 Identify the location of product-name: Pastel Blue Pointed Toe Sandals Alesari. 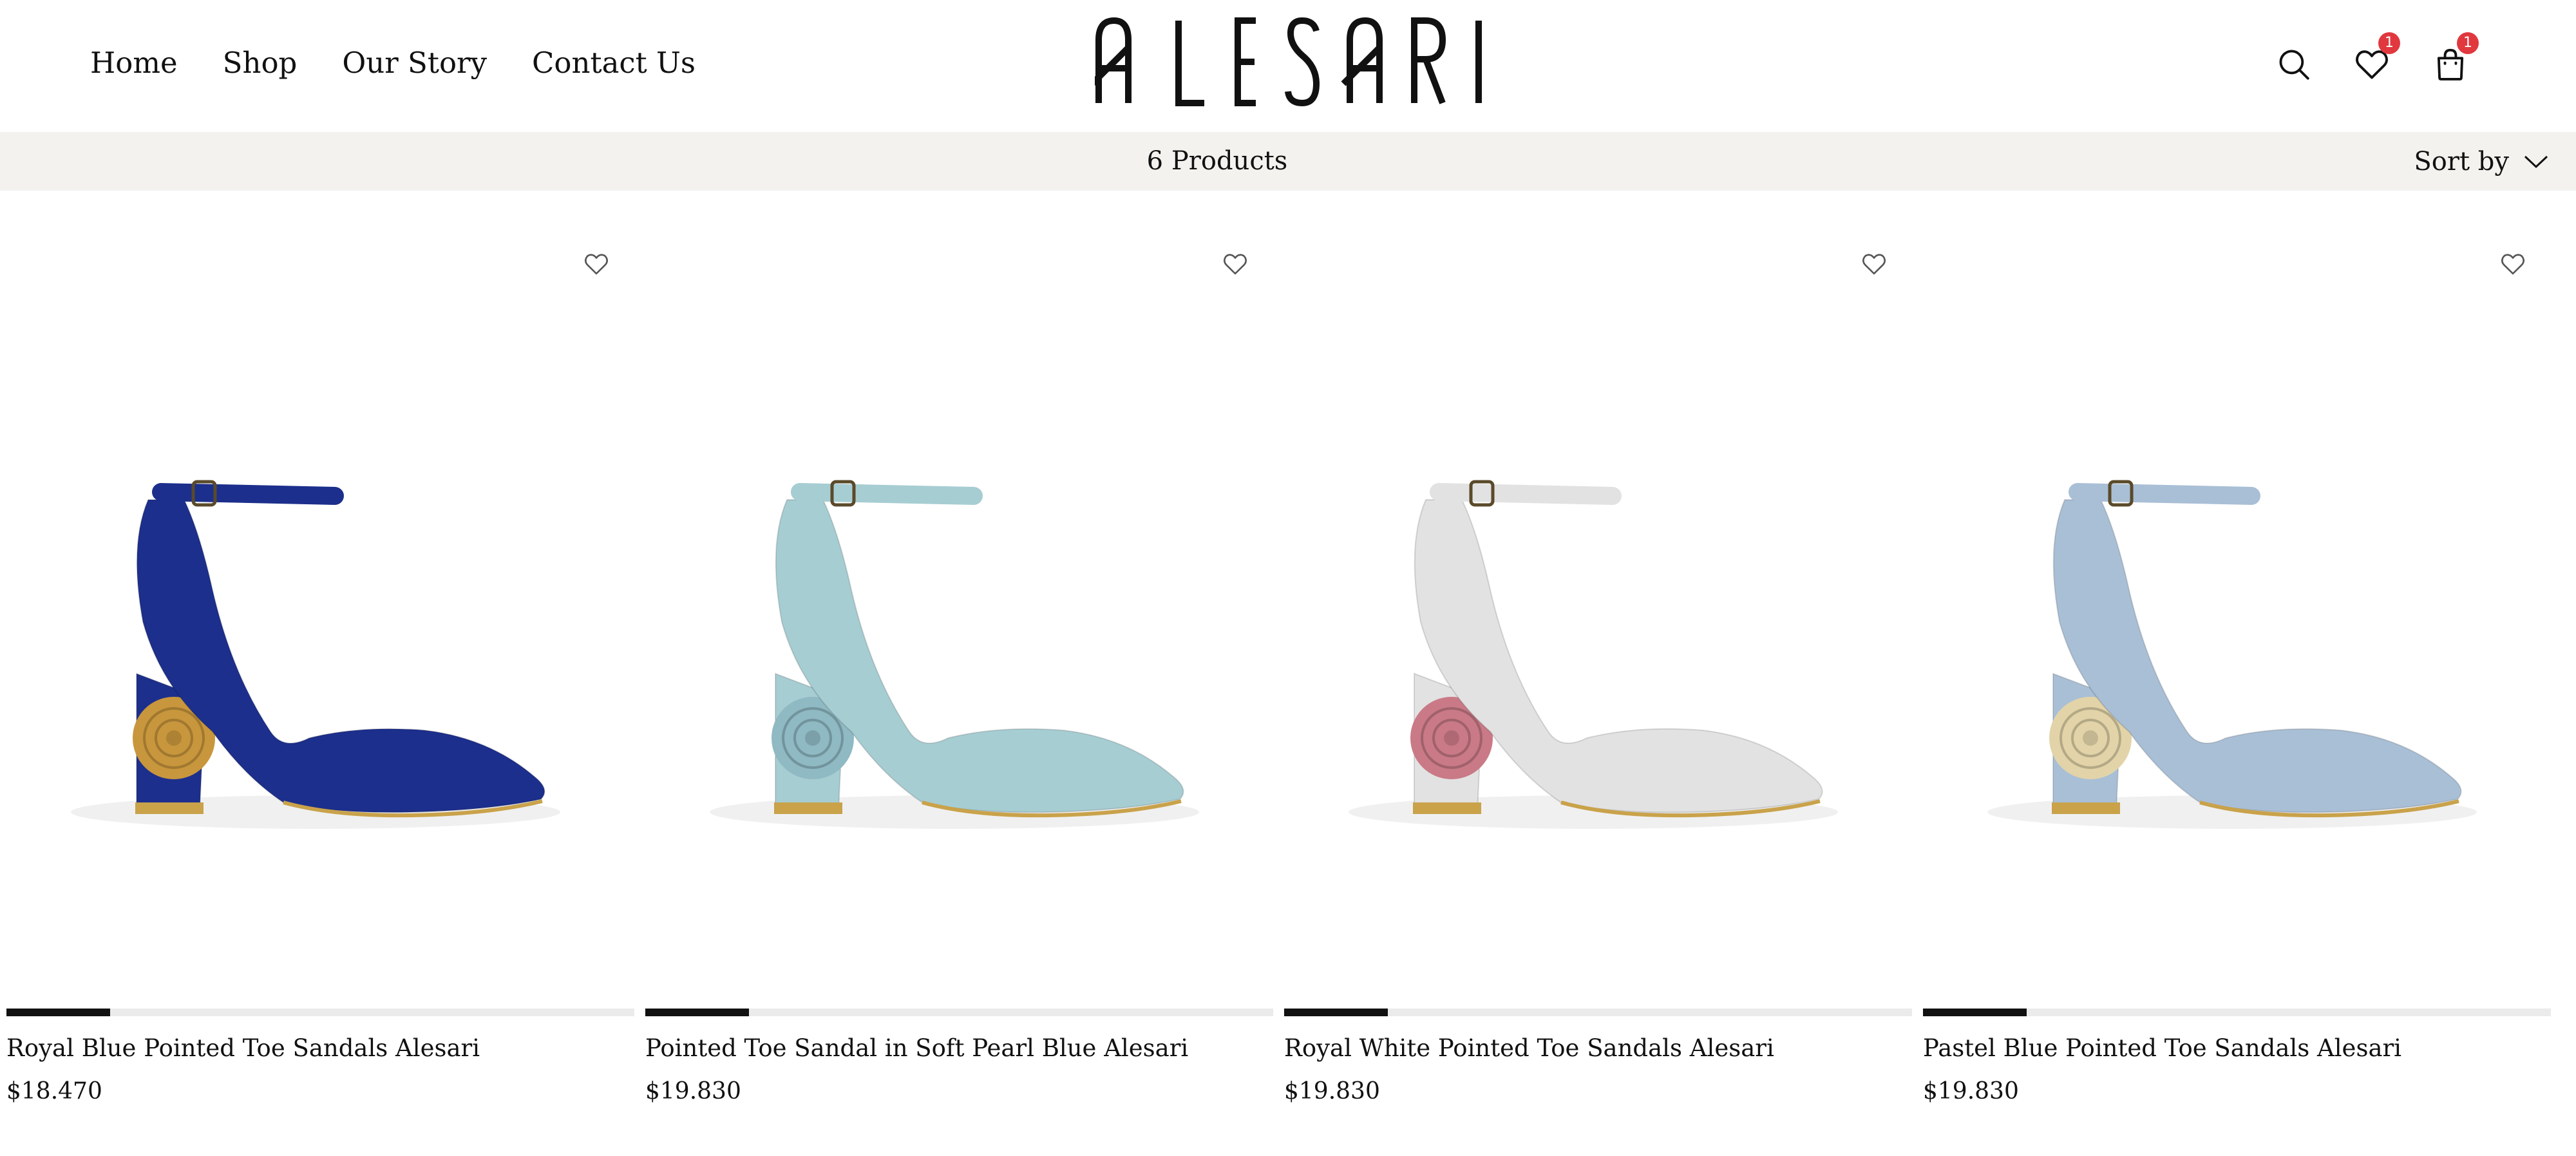
(2162, 1048).